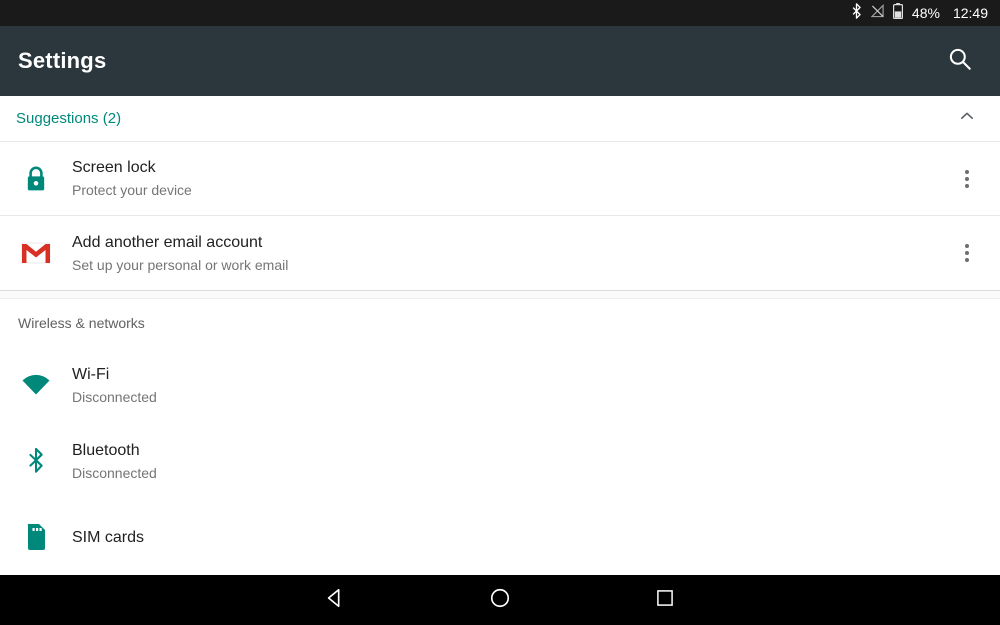  Describe the element at coordinates (106, 450) in the screenshot. I see `settings-row-title: Bluetooth` at that location.